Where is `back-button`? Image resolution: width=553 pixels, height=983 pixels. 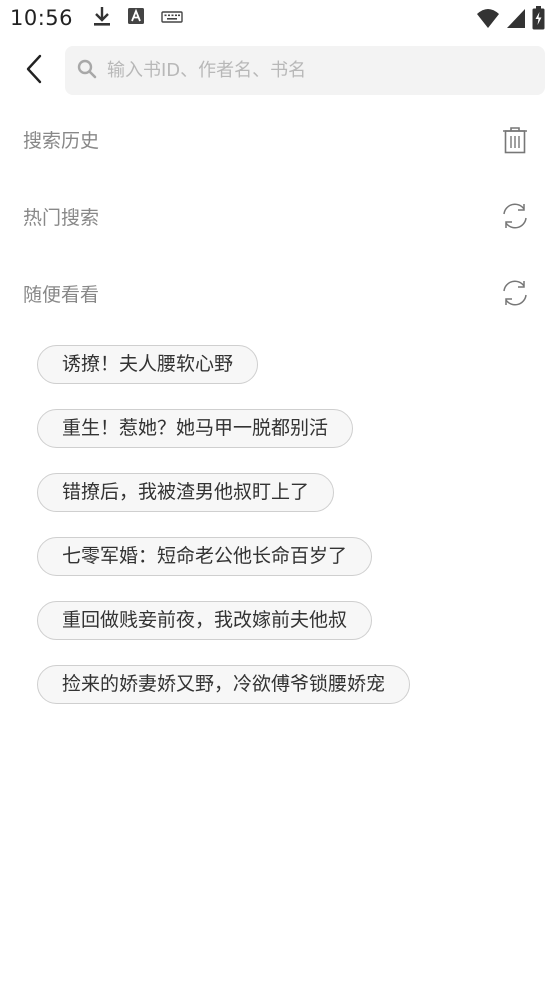 back-button is located at coordinates (34, 71).